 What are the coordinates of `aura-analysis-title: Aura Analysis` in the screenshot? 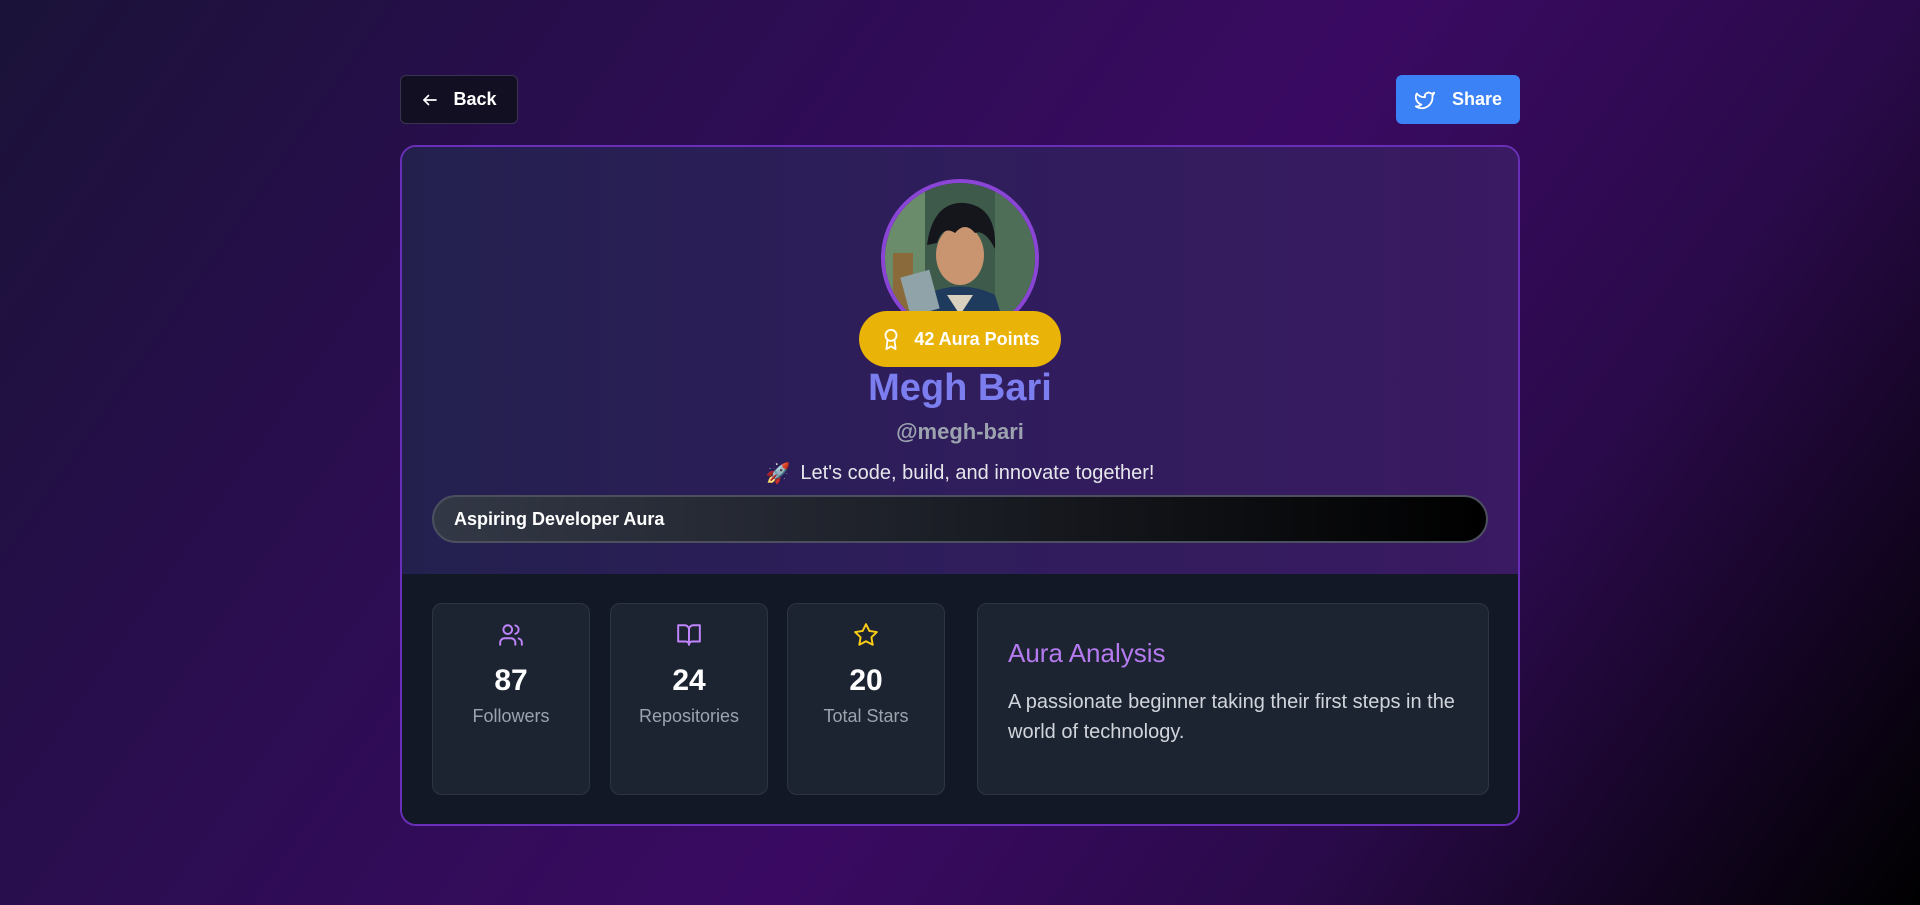 It's located at (1087, 653).